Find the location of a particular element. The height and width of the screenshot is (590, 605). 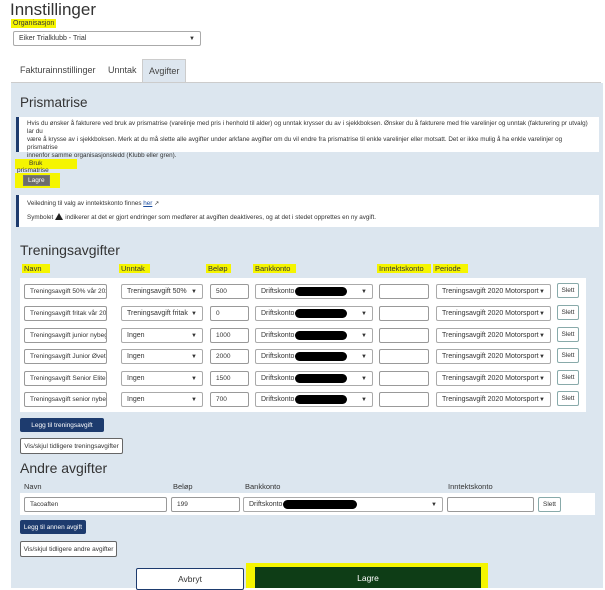

add-annen-avgift-button: Legg til annen avgift is located at coordinates (53, 527).